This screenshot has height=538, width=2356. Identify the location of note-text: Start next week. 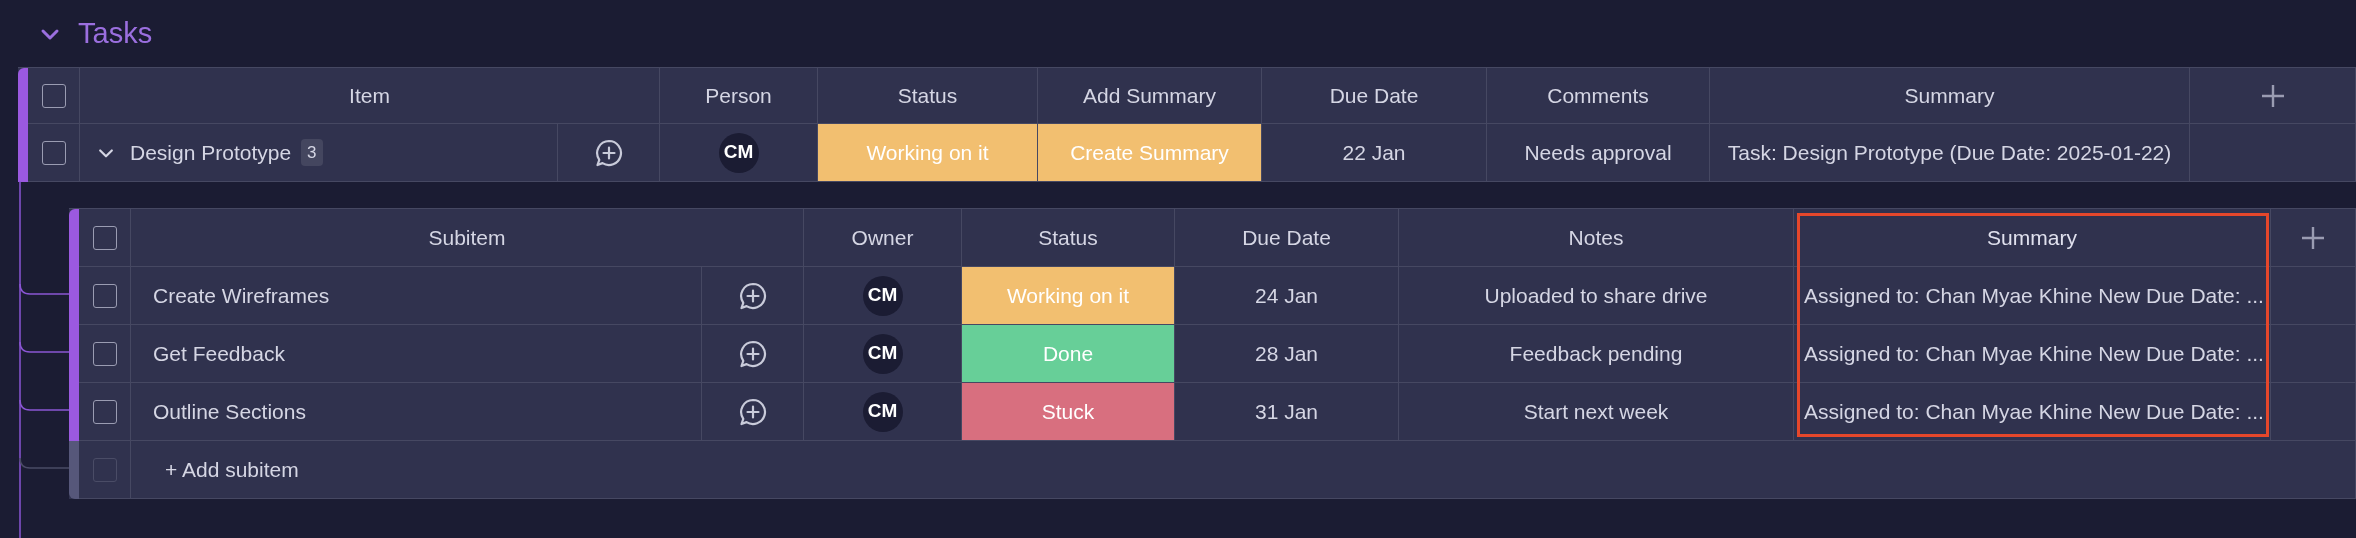
(1596, 411).